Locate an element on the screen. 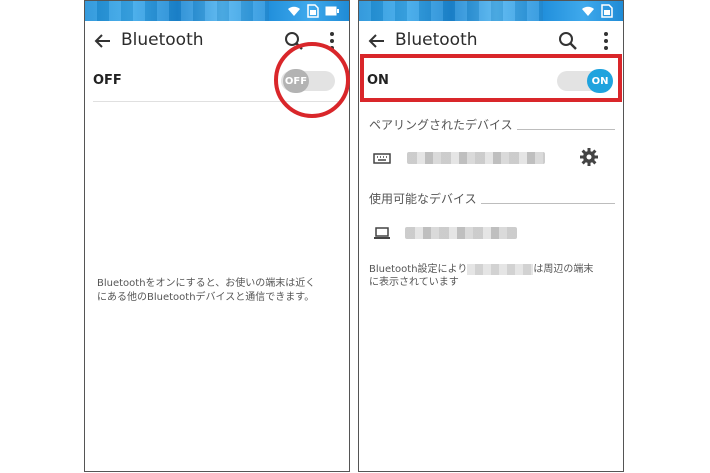 The height and width of the screenshot is (473, 710). battery-icon is located at coordinates (332, 11).